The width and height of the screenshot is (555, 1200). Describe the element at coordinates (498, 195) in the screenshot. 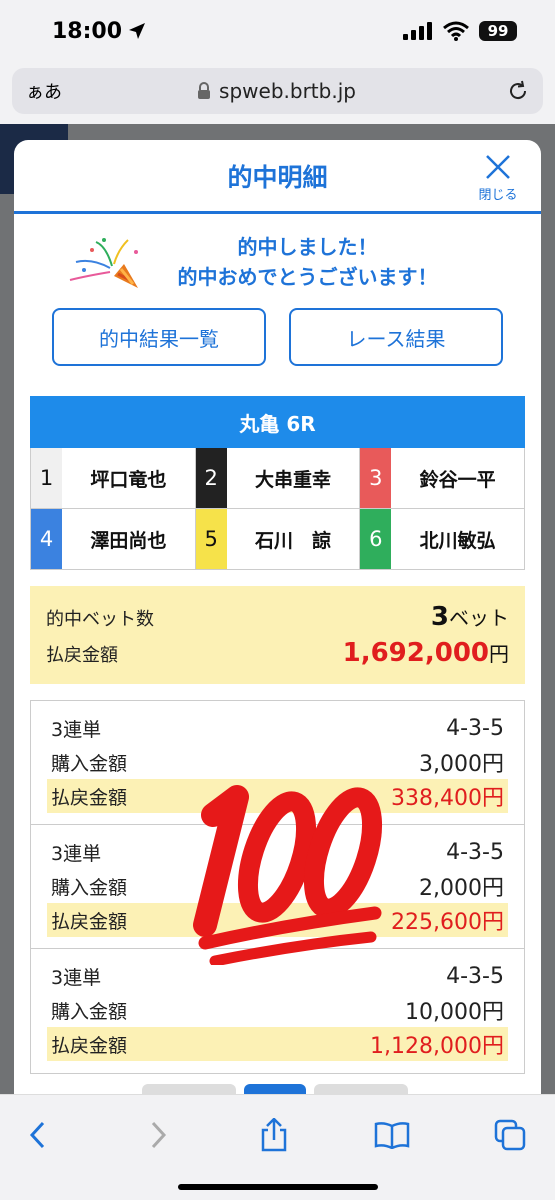

I see `close-label: 閉じる` at that location.